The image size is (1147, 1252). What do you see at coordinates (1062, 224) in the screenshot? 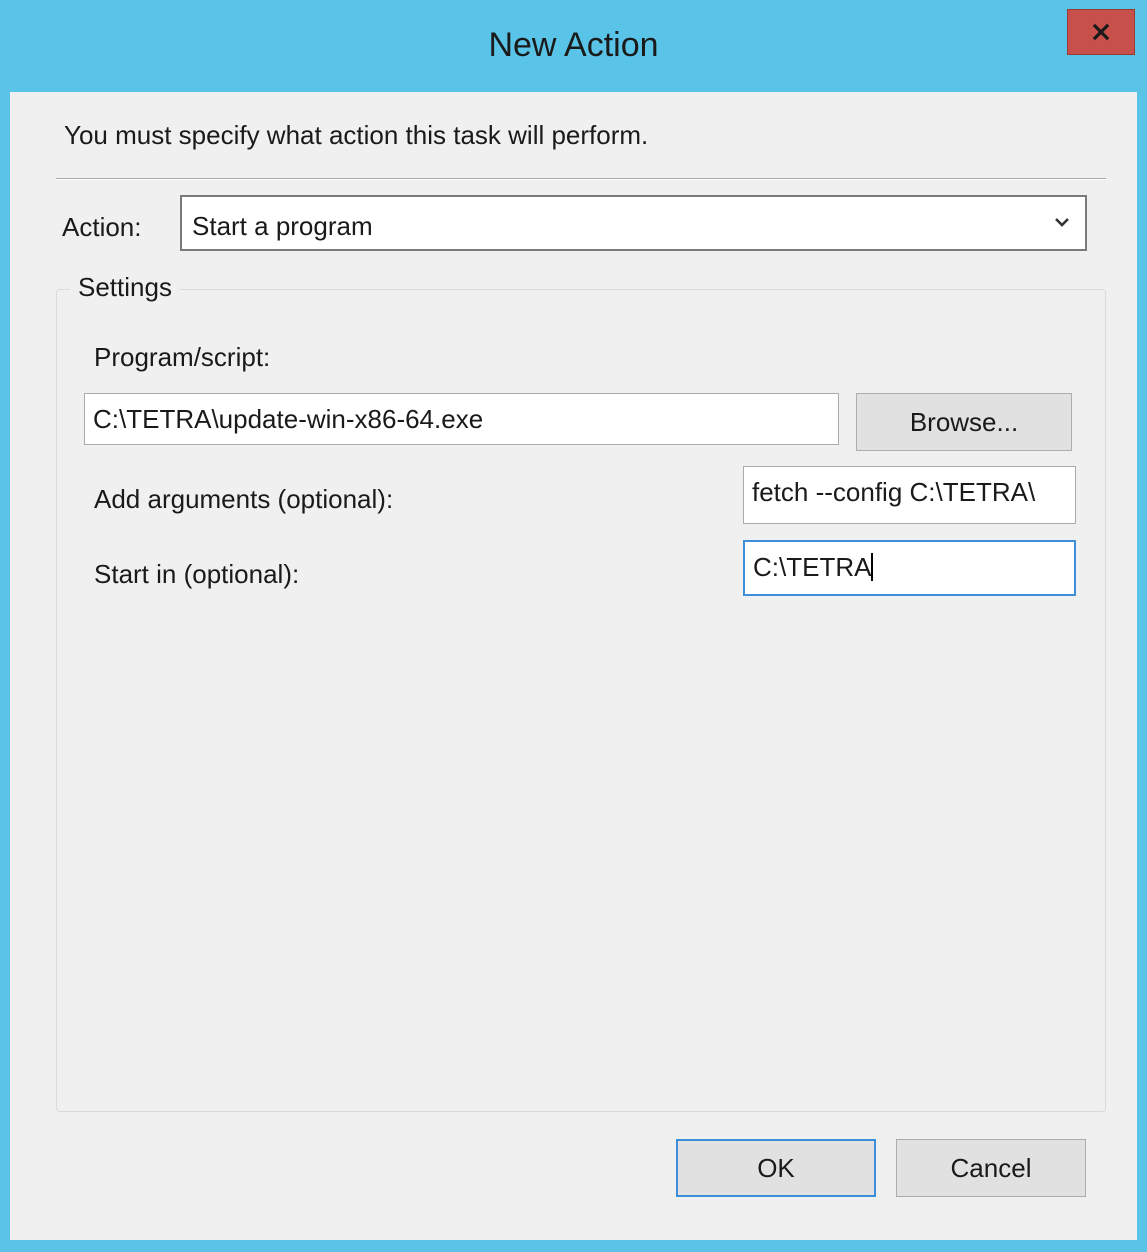
I see `chevron-down-icon` at bounding box center [1062, 224].